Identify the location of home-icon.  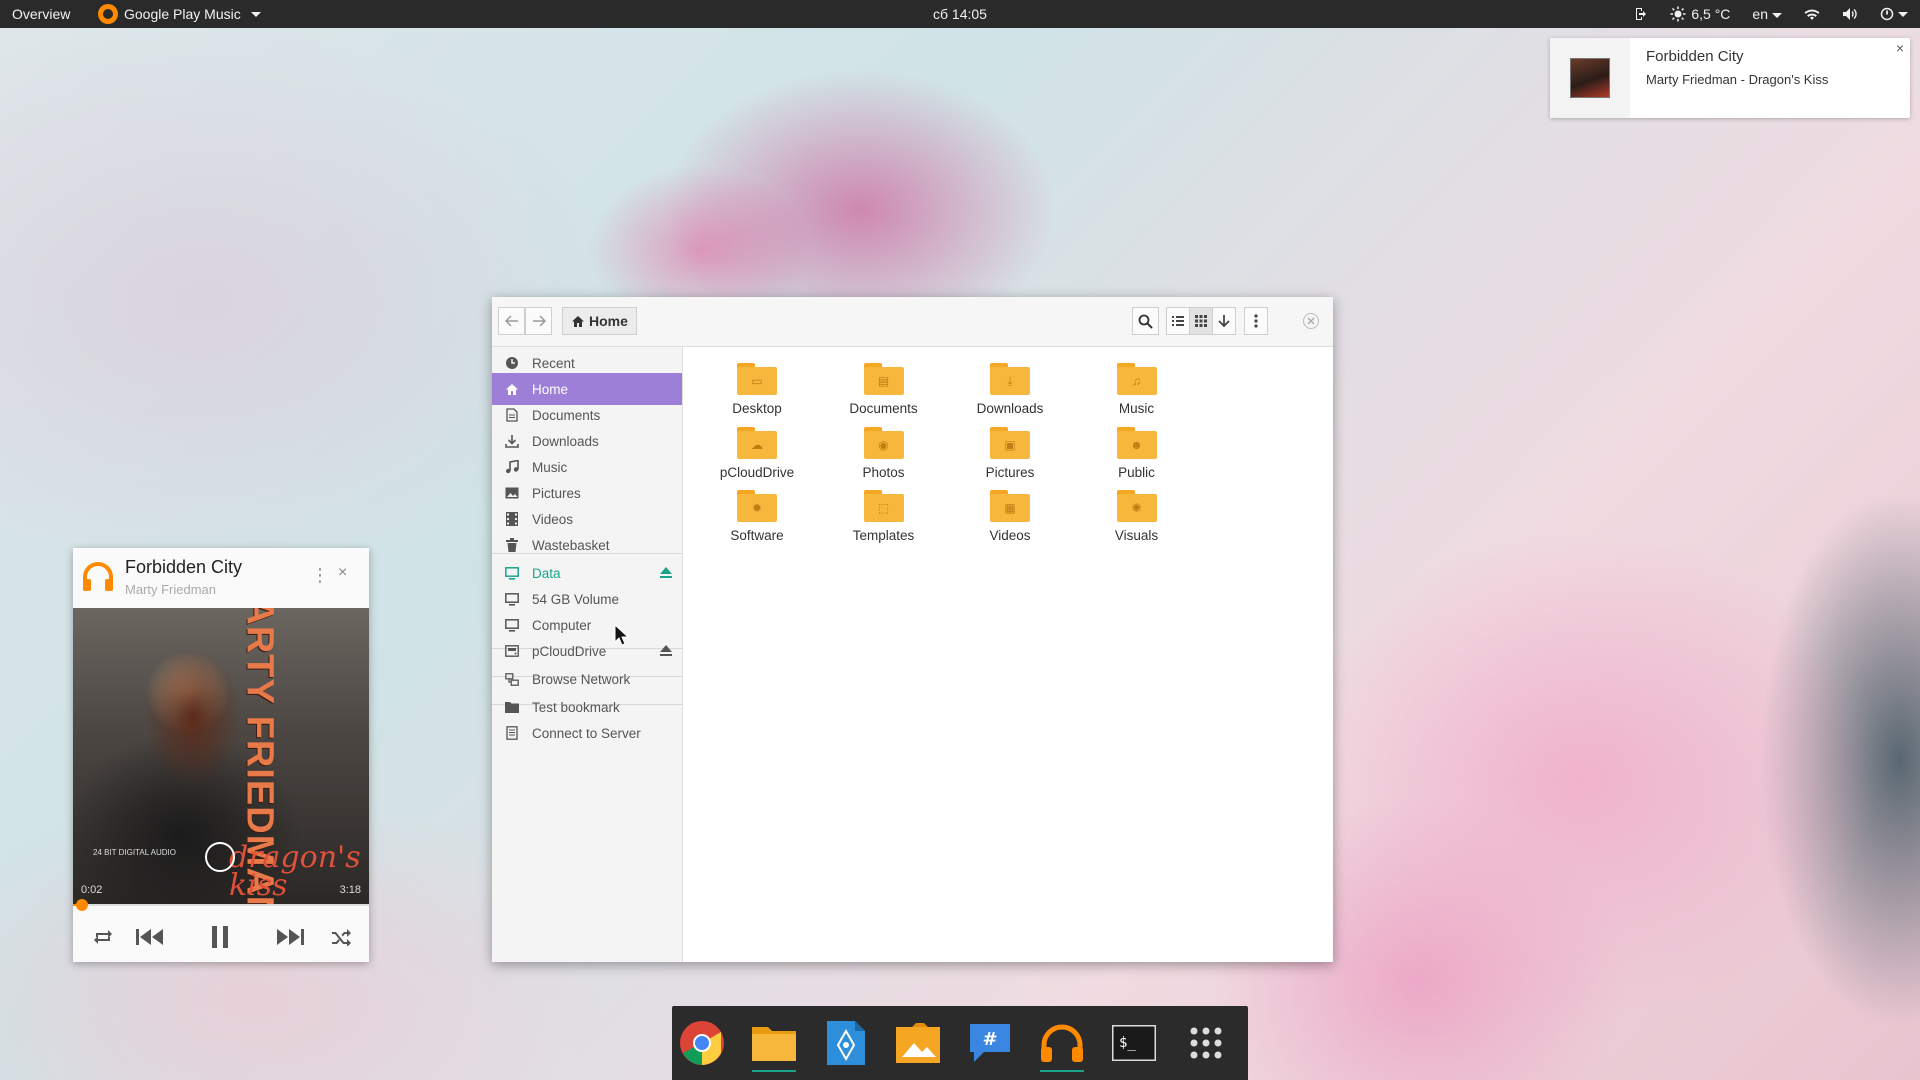
(512, 389).